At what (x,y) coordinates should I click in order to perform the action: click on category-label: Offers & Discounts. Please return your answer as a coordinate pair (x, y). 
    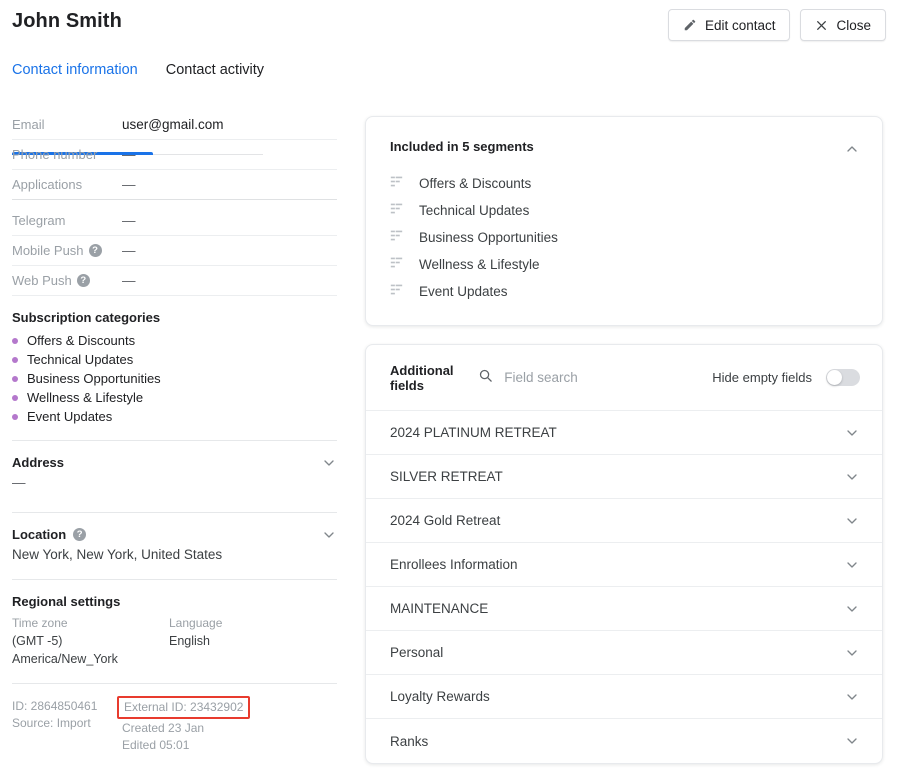
    Looking at the image, I should click on (81, 340).